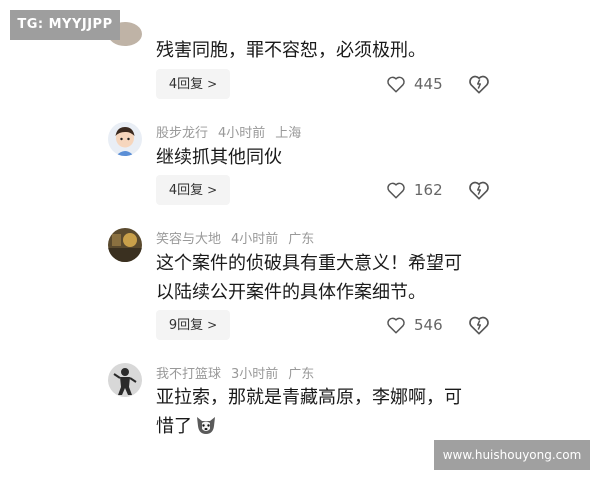 This screenshot has width=600, height=480. I want to click on username: 我不打篮球, so click(188, 374).